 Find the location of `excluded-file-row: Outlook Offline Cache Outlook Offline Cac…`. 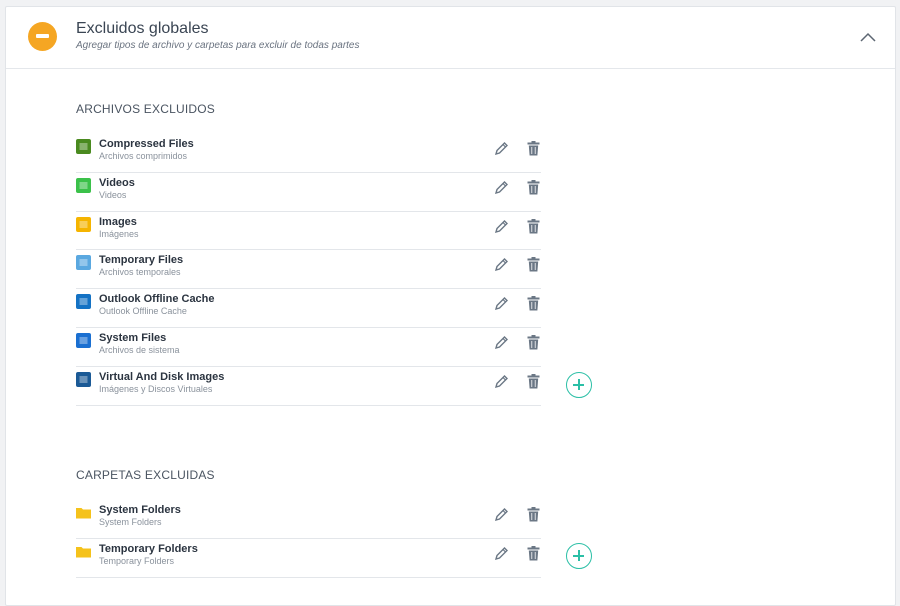

excluded-file-row: Outlook Offline Cache Outlook Offline Cac… is located at coordinates (308, 308).